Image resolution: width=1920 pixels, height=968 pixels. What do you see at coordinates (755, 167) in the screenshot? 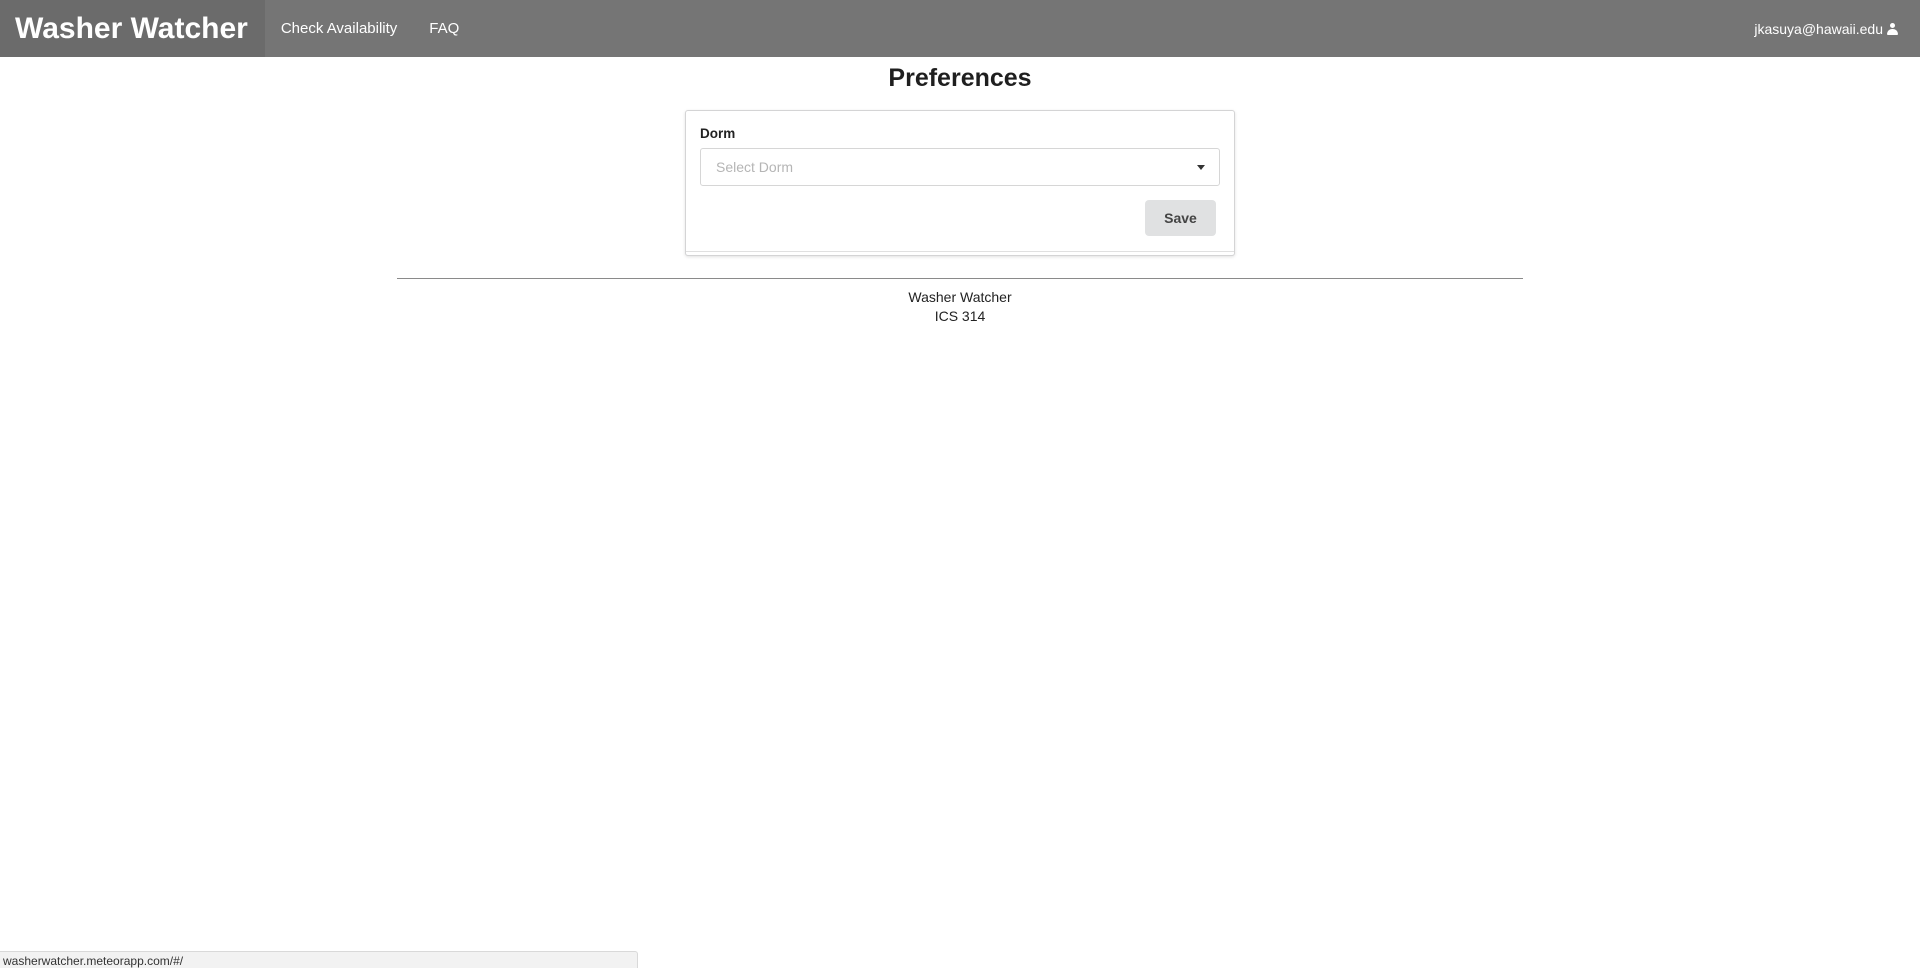
I see `dorm-select-placeholder: Select Dorm` at bounding box center [755, 167].